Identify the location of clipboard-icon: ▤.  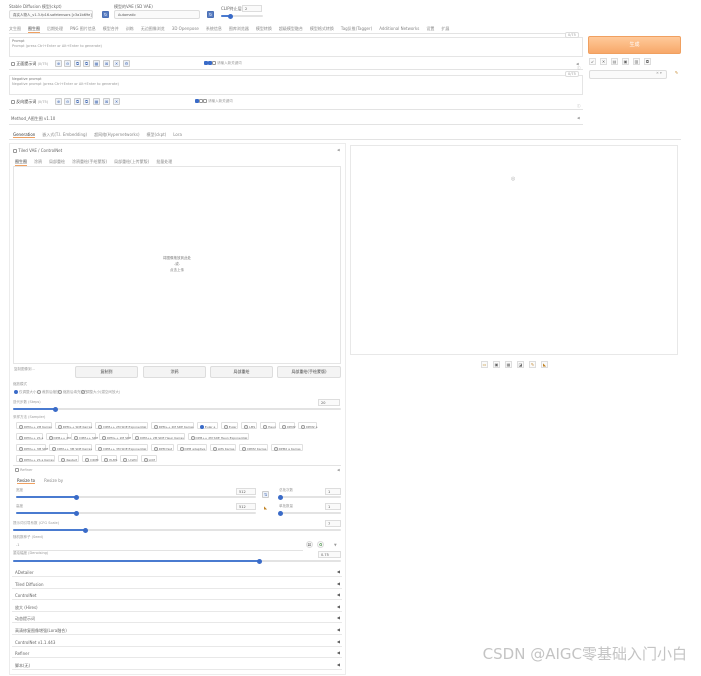
(614, 61).